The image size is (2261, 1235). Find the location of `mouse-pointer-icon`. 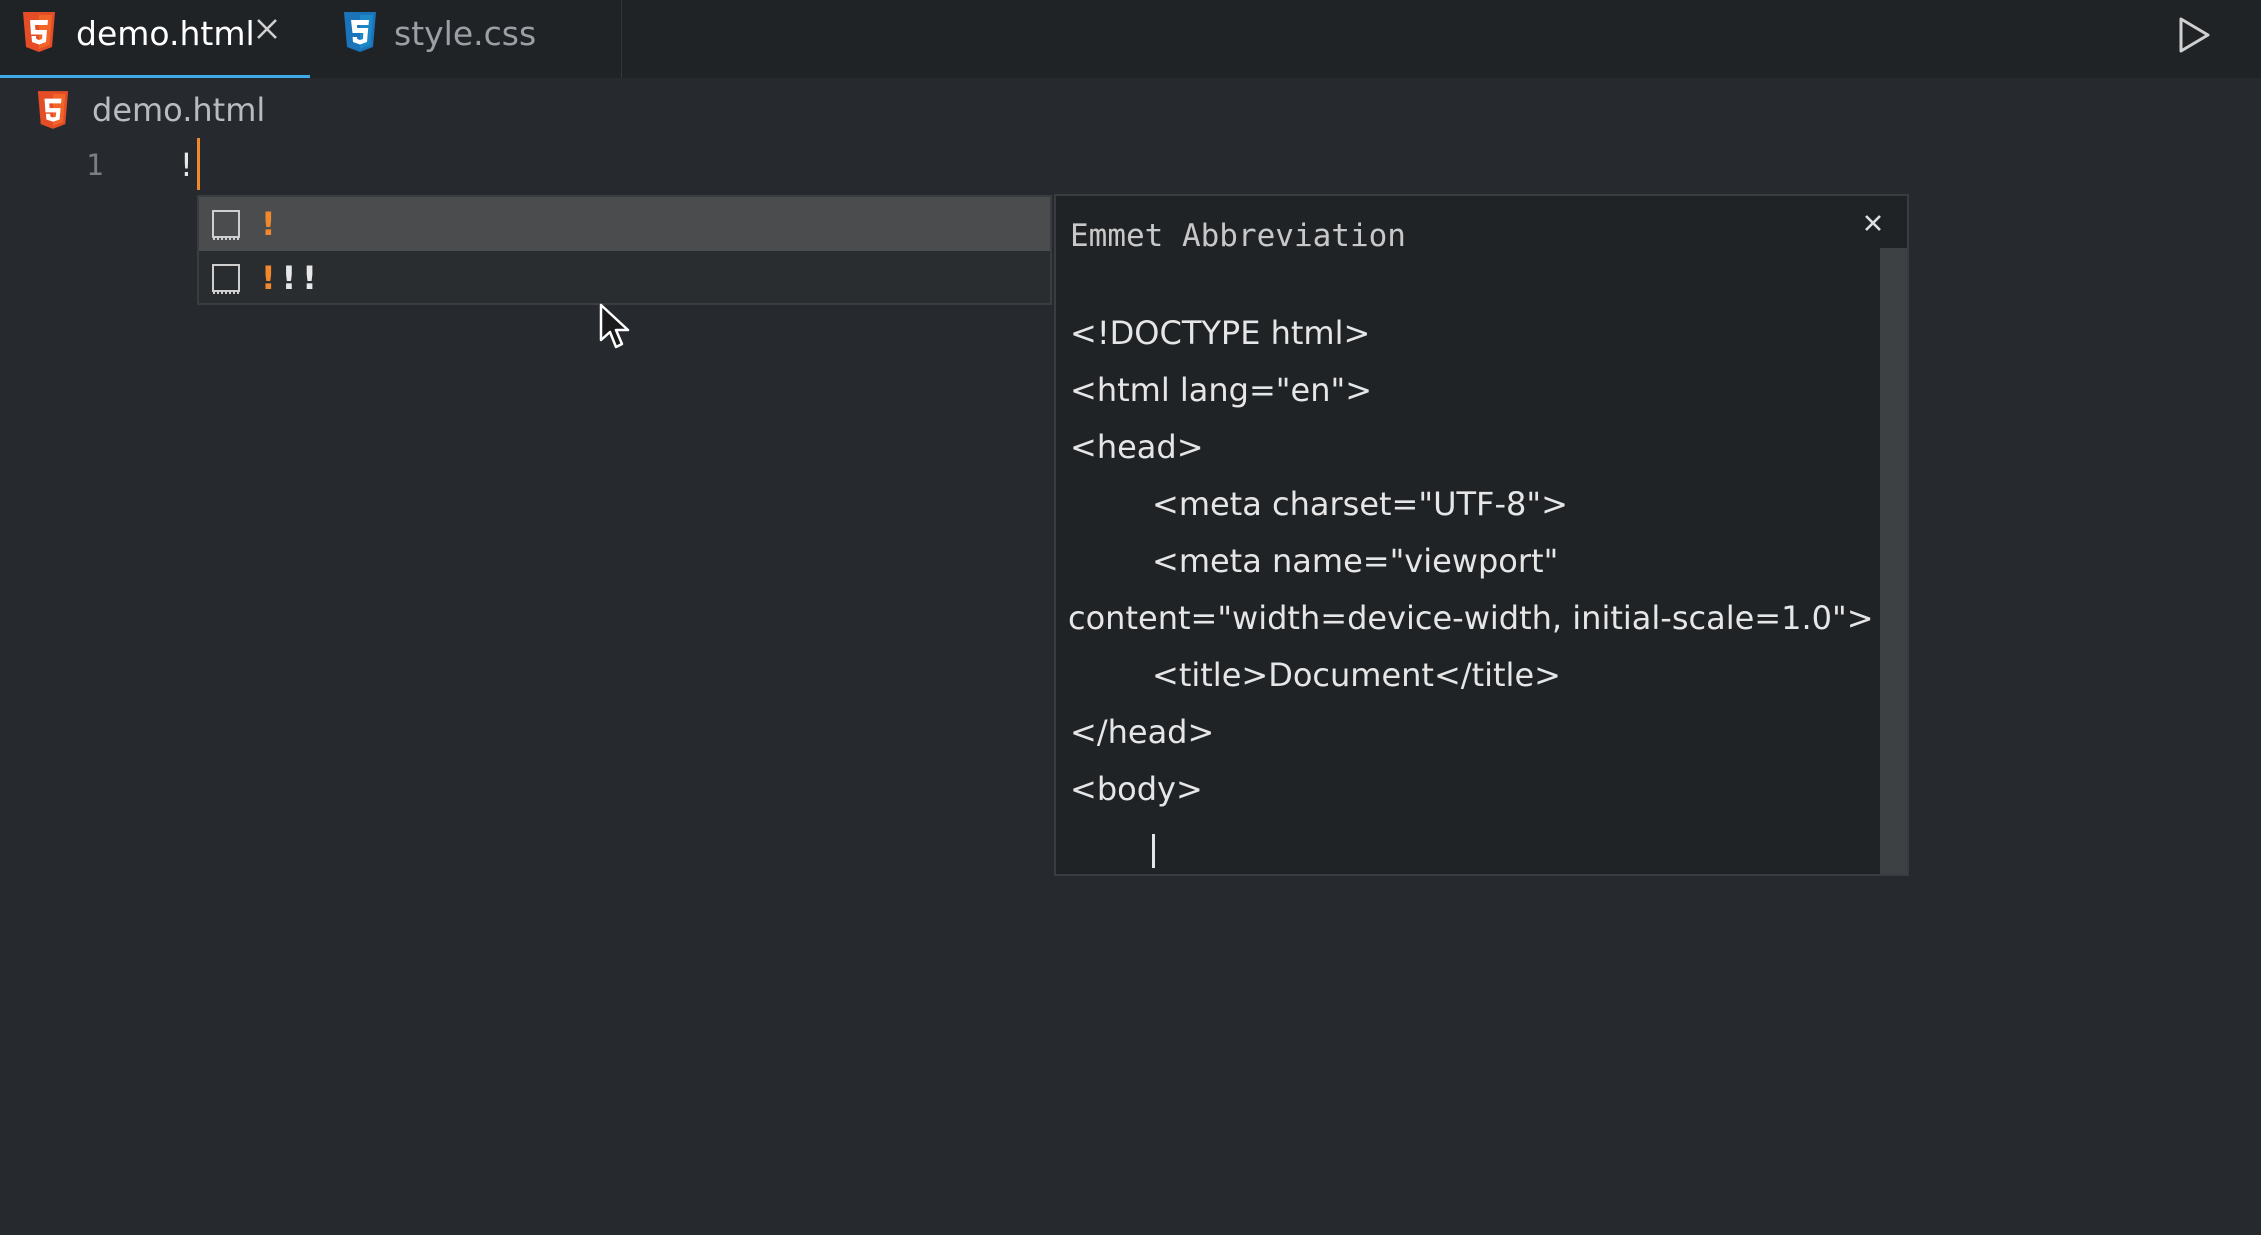

mouse-pointer-icon is located at coordinates (614, 326).